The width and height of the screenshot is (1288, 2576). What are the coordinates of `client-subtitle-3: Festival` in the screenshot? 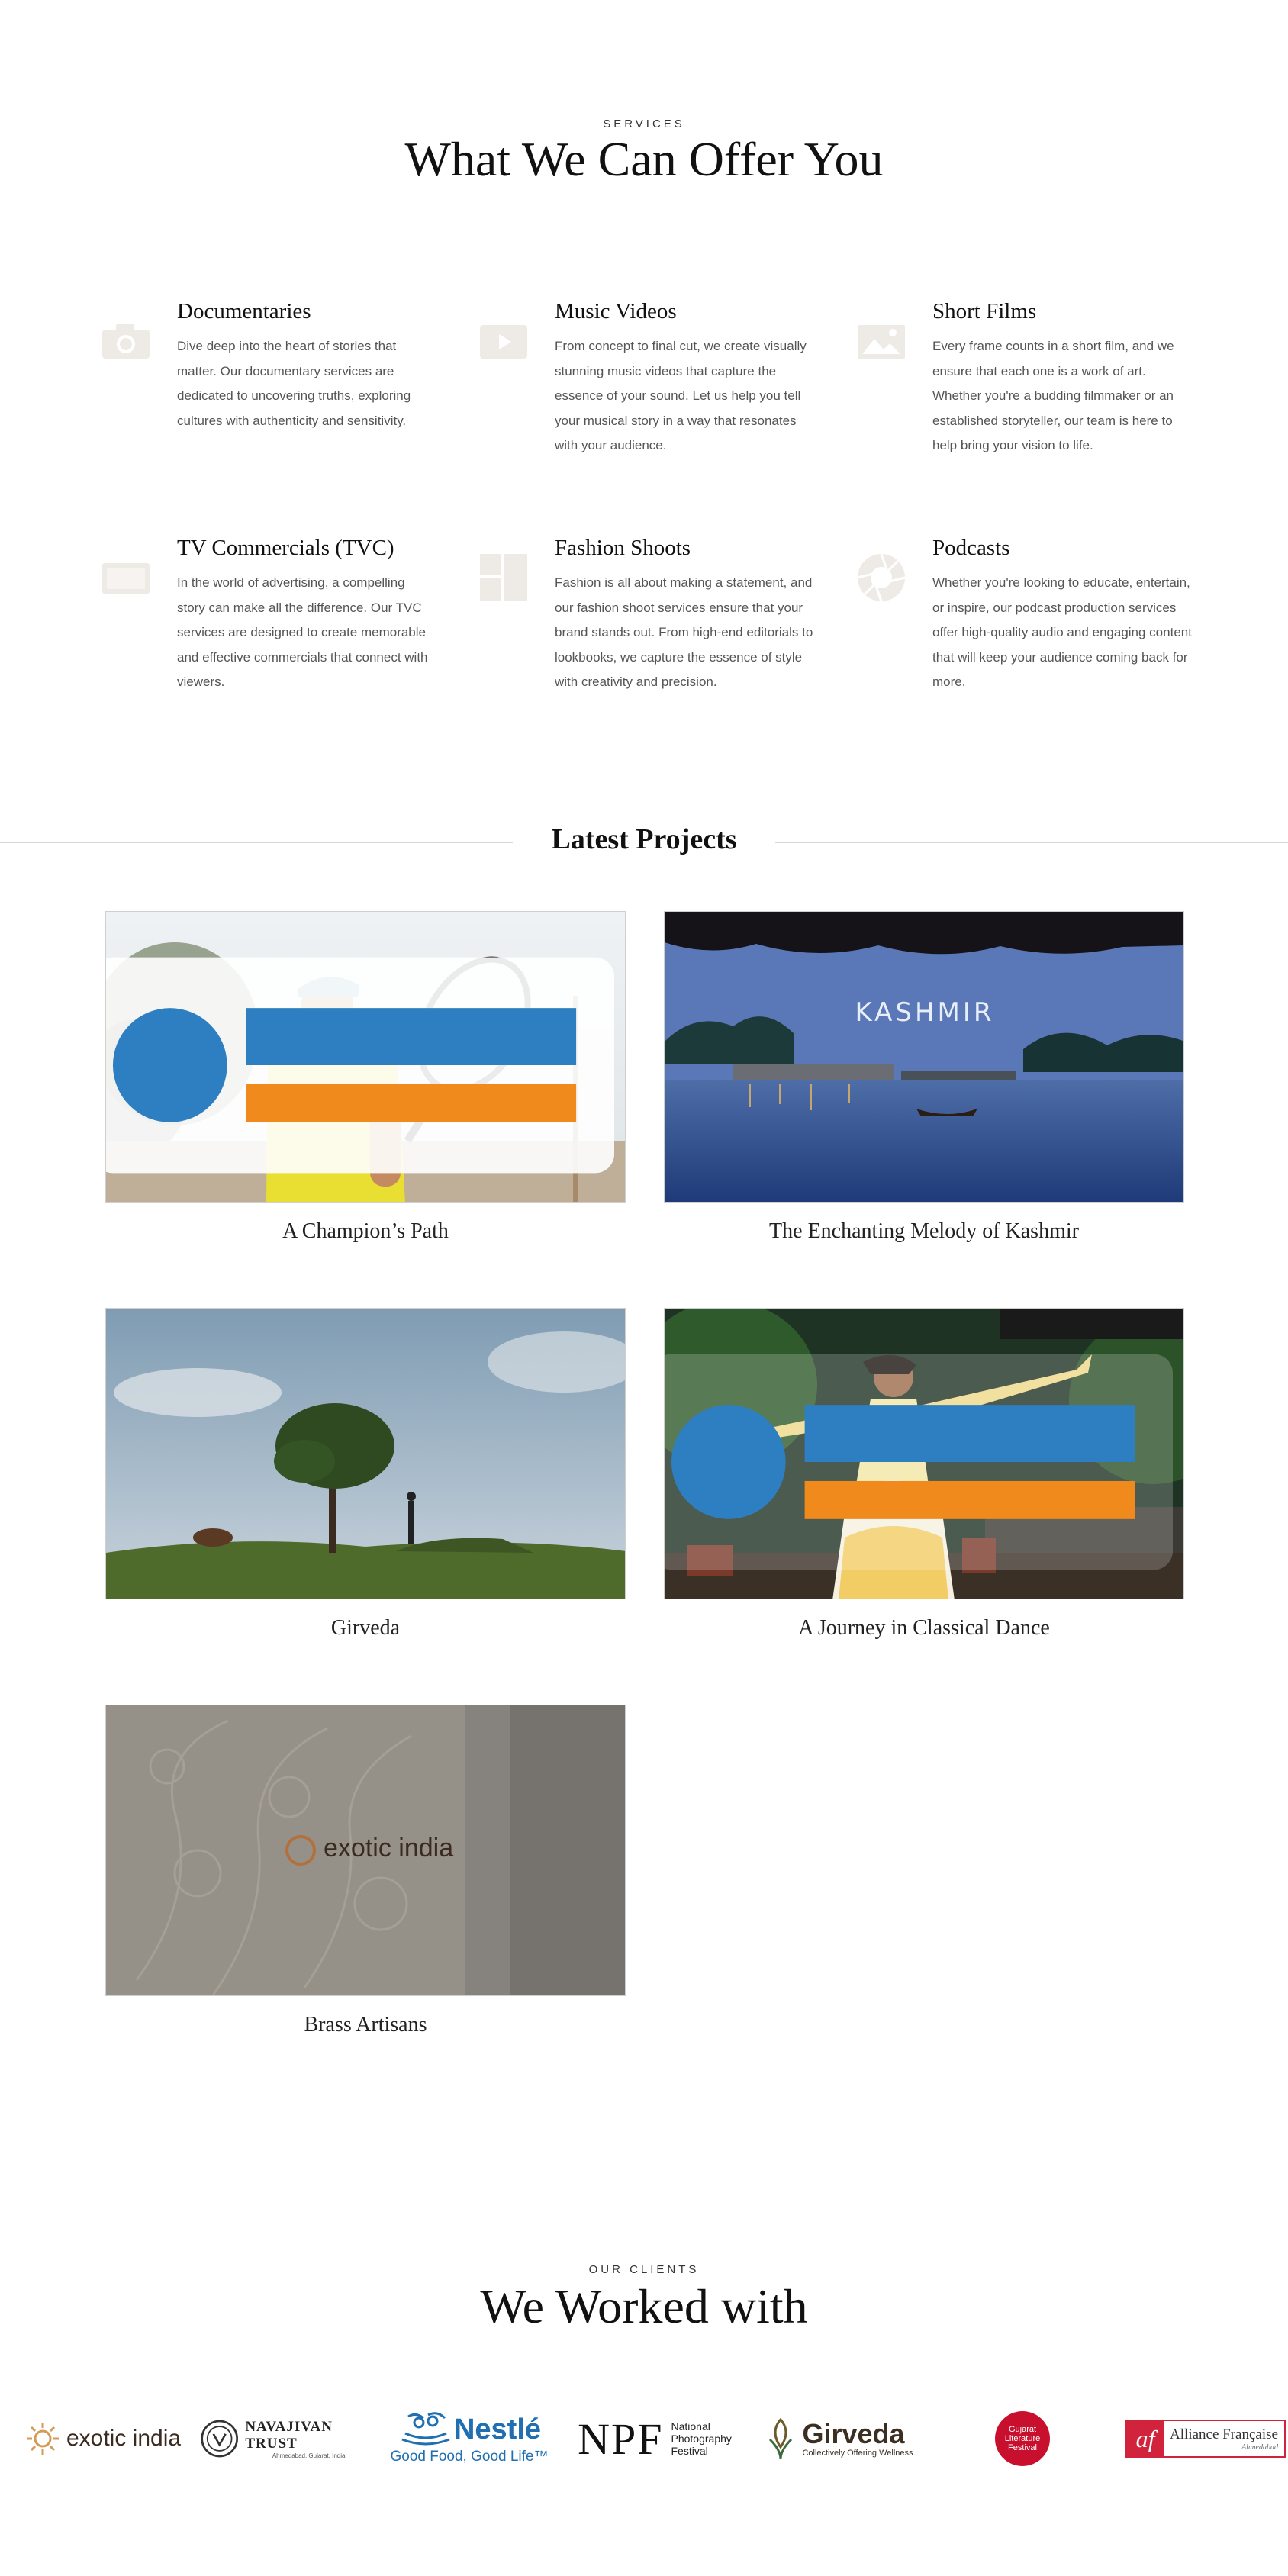 It's located at (689, 2451).